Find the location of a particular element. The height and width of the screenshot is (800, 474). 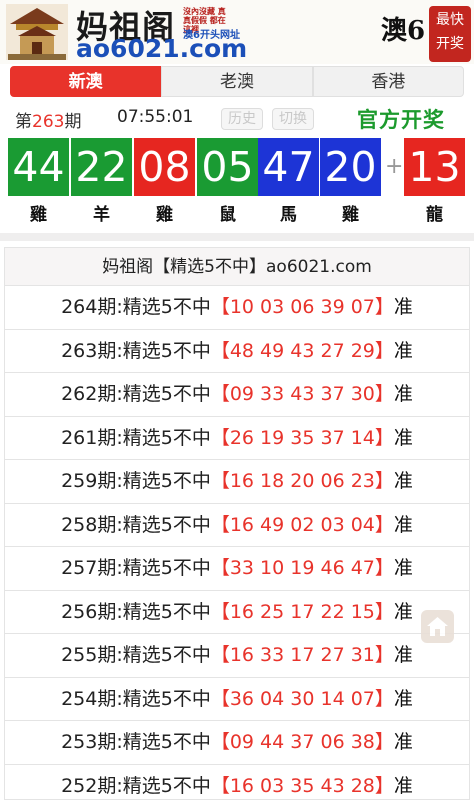

fastest-draw-seal: 最快 开奖 is located at coordinates (450, 34).